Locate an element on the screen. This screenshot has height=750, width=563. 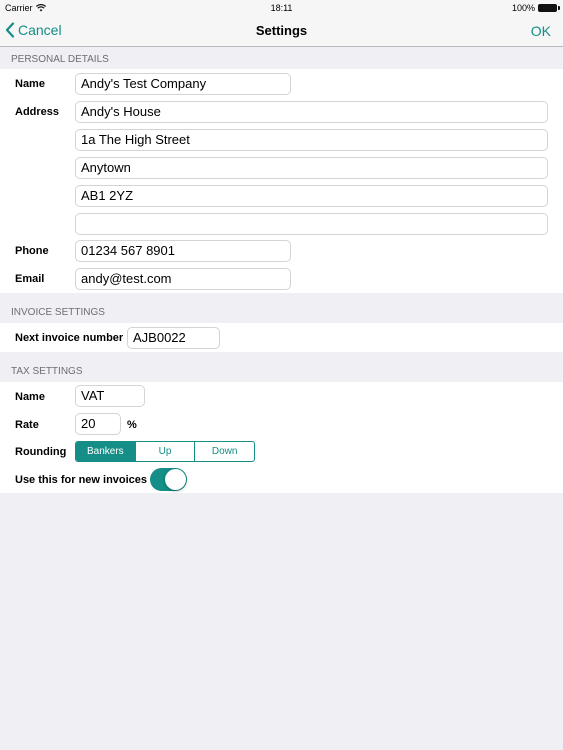
section-header-tax: TAX SETTINGS is located at coordinates (47, 371).